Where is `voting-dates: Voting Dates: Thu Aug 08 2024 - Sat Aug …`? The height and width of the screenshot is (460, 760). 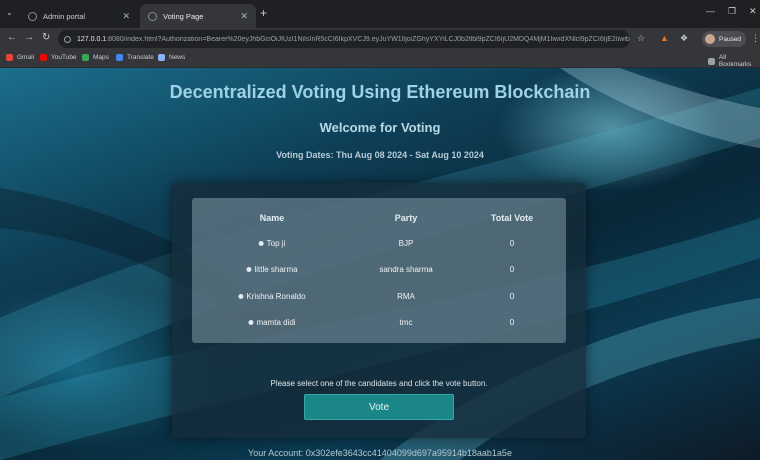 voting-dates: Voting Dates: Thu Aug 08 2024 - Sat Aug … is located at coordinates (380, 155).